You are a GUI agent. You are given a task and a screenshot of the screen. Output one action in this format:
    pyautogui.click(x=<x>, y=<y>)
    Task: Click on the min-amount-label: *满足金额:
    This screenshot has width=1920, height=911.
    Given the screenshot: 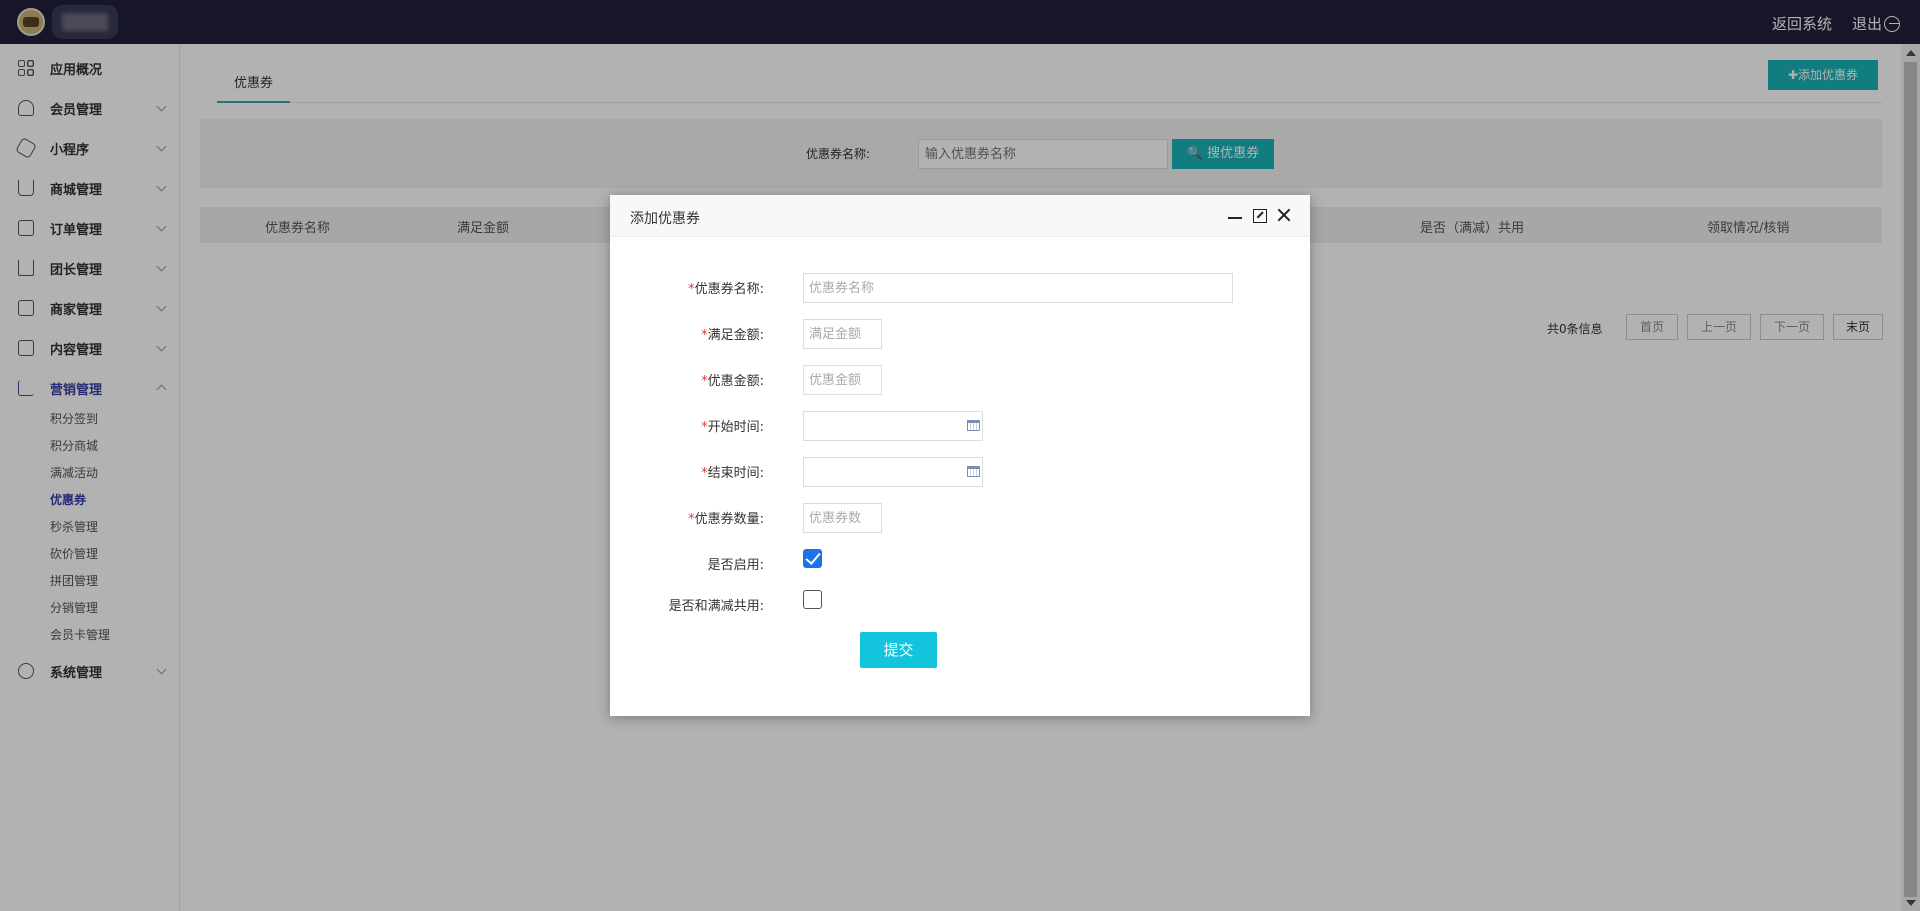 What is the action you would take?
    pyautogui.click(x=732, y=333)
    